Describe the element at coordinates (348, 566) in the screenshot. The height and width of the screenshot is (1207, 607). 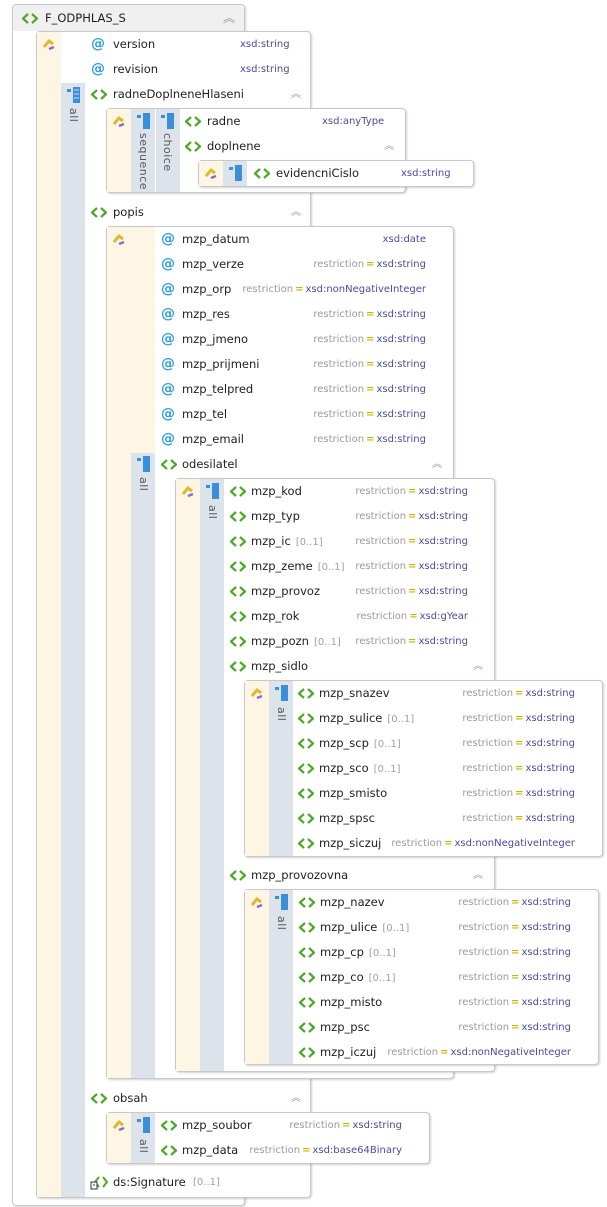
I see `element-row: mzp_zeme [0..1] restriction = xsd:string` at that location.